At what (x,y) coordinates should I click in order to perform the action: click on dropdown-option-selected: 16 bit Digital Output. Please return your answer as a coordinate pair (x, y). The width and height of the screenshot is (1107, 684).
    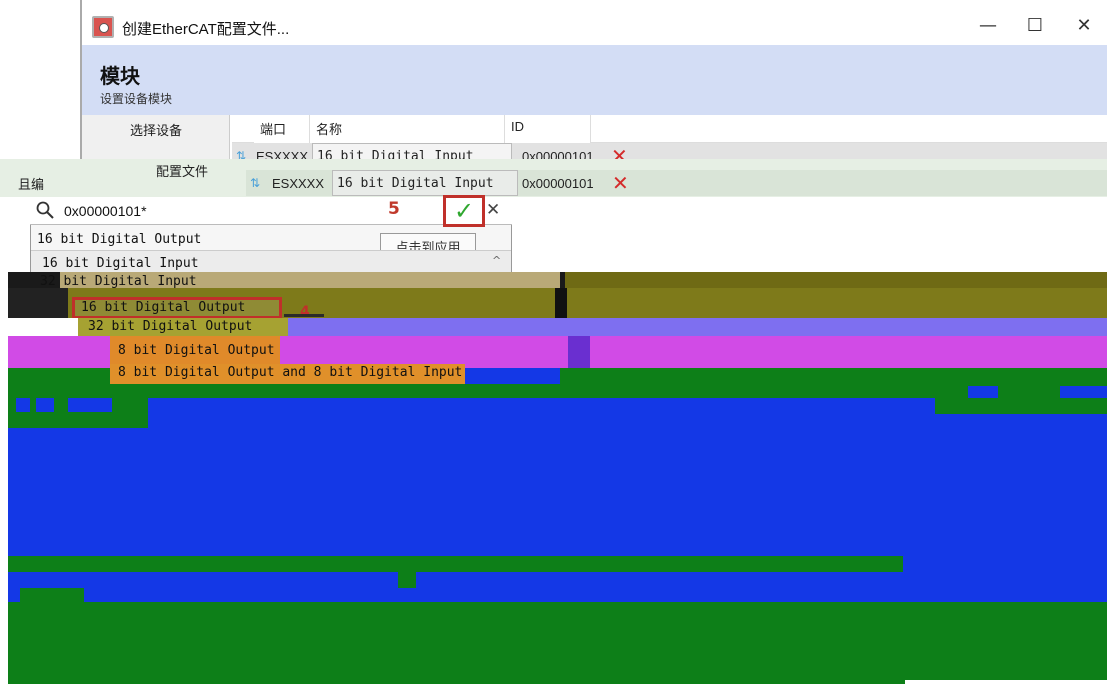
    Looking at the image, I should click on (177, 308).